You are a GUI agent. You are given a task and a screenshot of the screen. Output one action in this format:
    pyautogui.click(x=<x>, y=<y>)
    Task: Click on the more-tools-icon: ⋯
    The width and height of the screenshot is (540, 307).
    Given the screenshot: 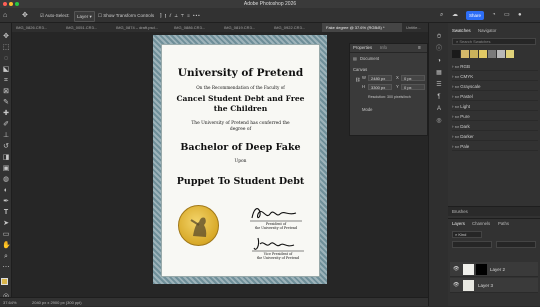 What is the action you would take?
    pyautogui.click(x=6, y=268)
    